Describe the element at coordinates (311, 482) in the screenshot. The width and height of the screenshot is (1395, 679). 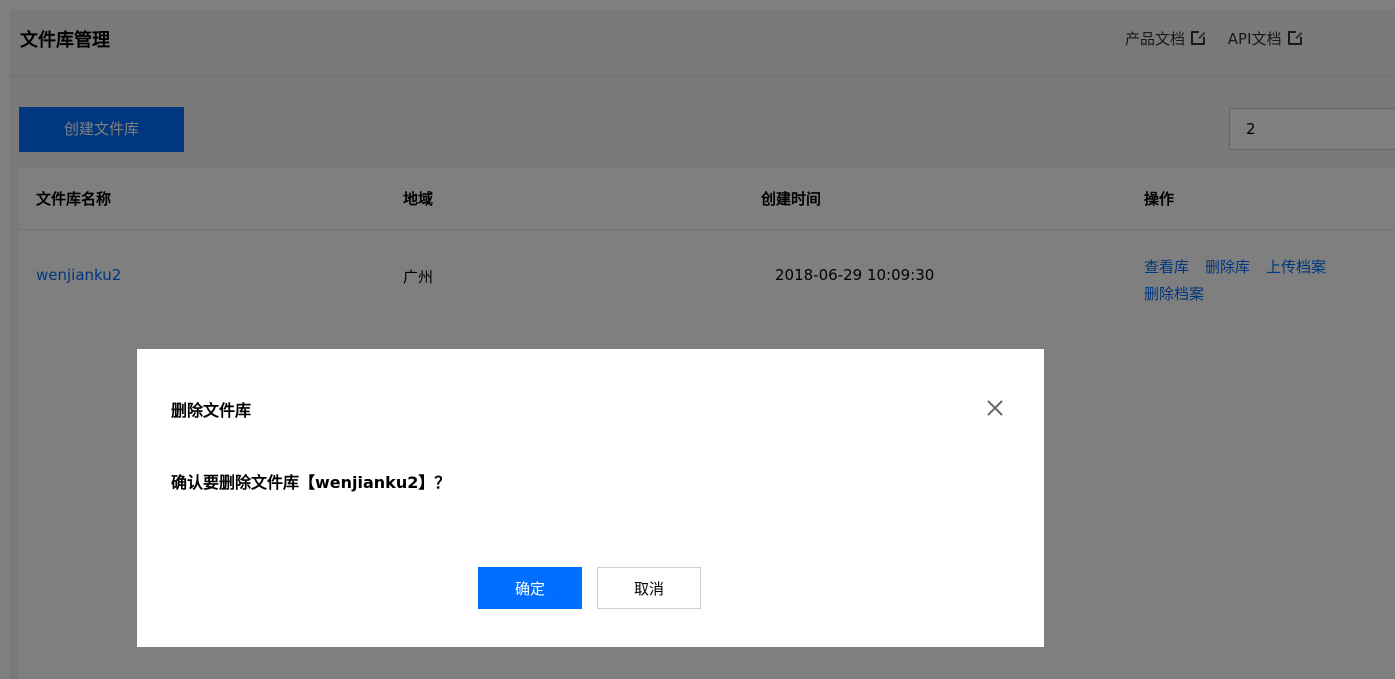
I see `dialog-message: 确认要删除文件库【wenjianku2】？` at that location.